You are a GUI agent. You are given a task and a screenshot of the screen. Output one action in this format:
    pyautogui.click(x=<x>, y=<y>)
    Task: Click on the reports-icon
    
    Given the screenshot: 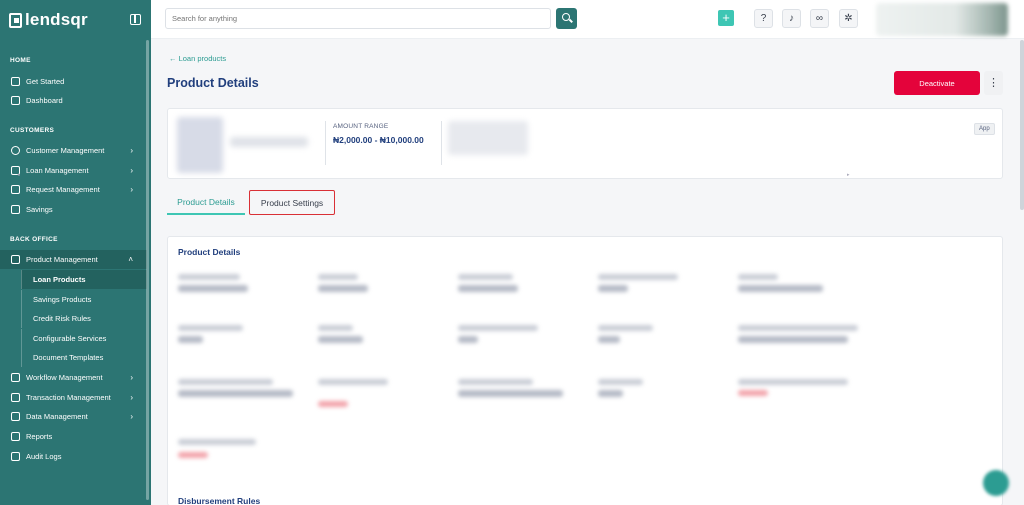 What is the action you would take?
    pyautogui.click(x=15, y=436)
    